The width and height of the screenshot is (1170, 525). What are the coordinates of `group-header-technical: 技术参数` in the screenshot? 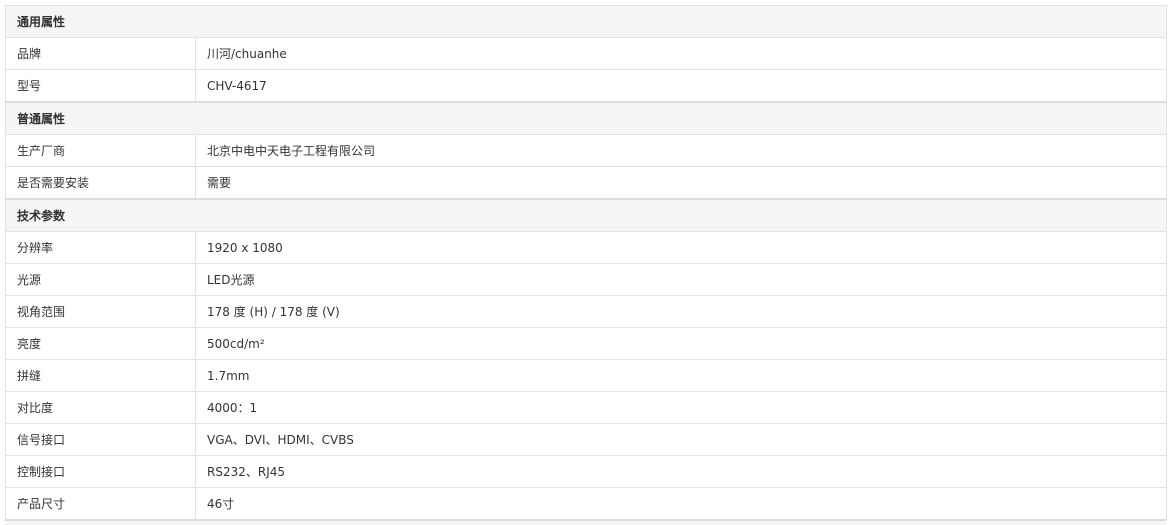 It's located at (586, 215).